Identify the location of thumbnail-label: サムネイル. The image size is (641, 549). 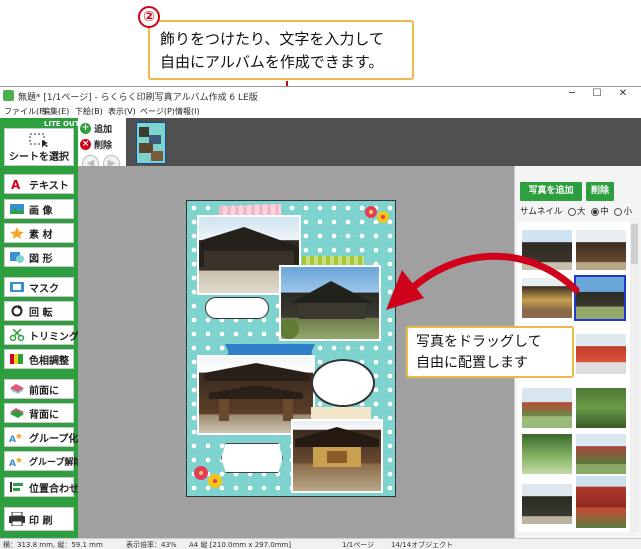
(541, 212).